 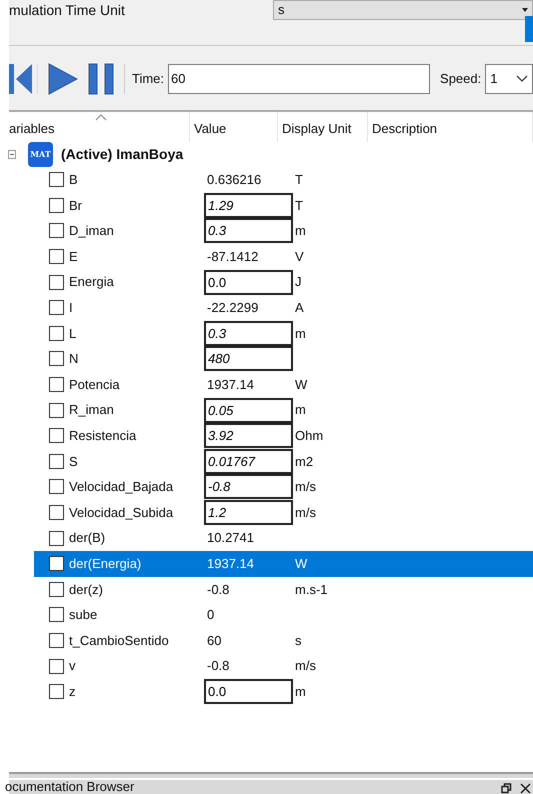 What do you see at coordinates (403, 10) in the screenshot?
I see `time-unit-dropdown: s` at bounding box center [403, 10].